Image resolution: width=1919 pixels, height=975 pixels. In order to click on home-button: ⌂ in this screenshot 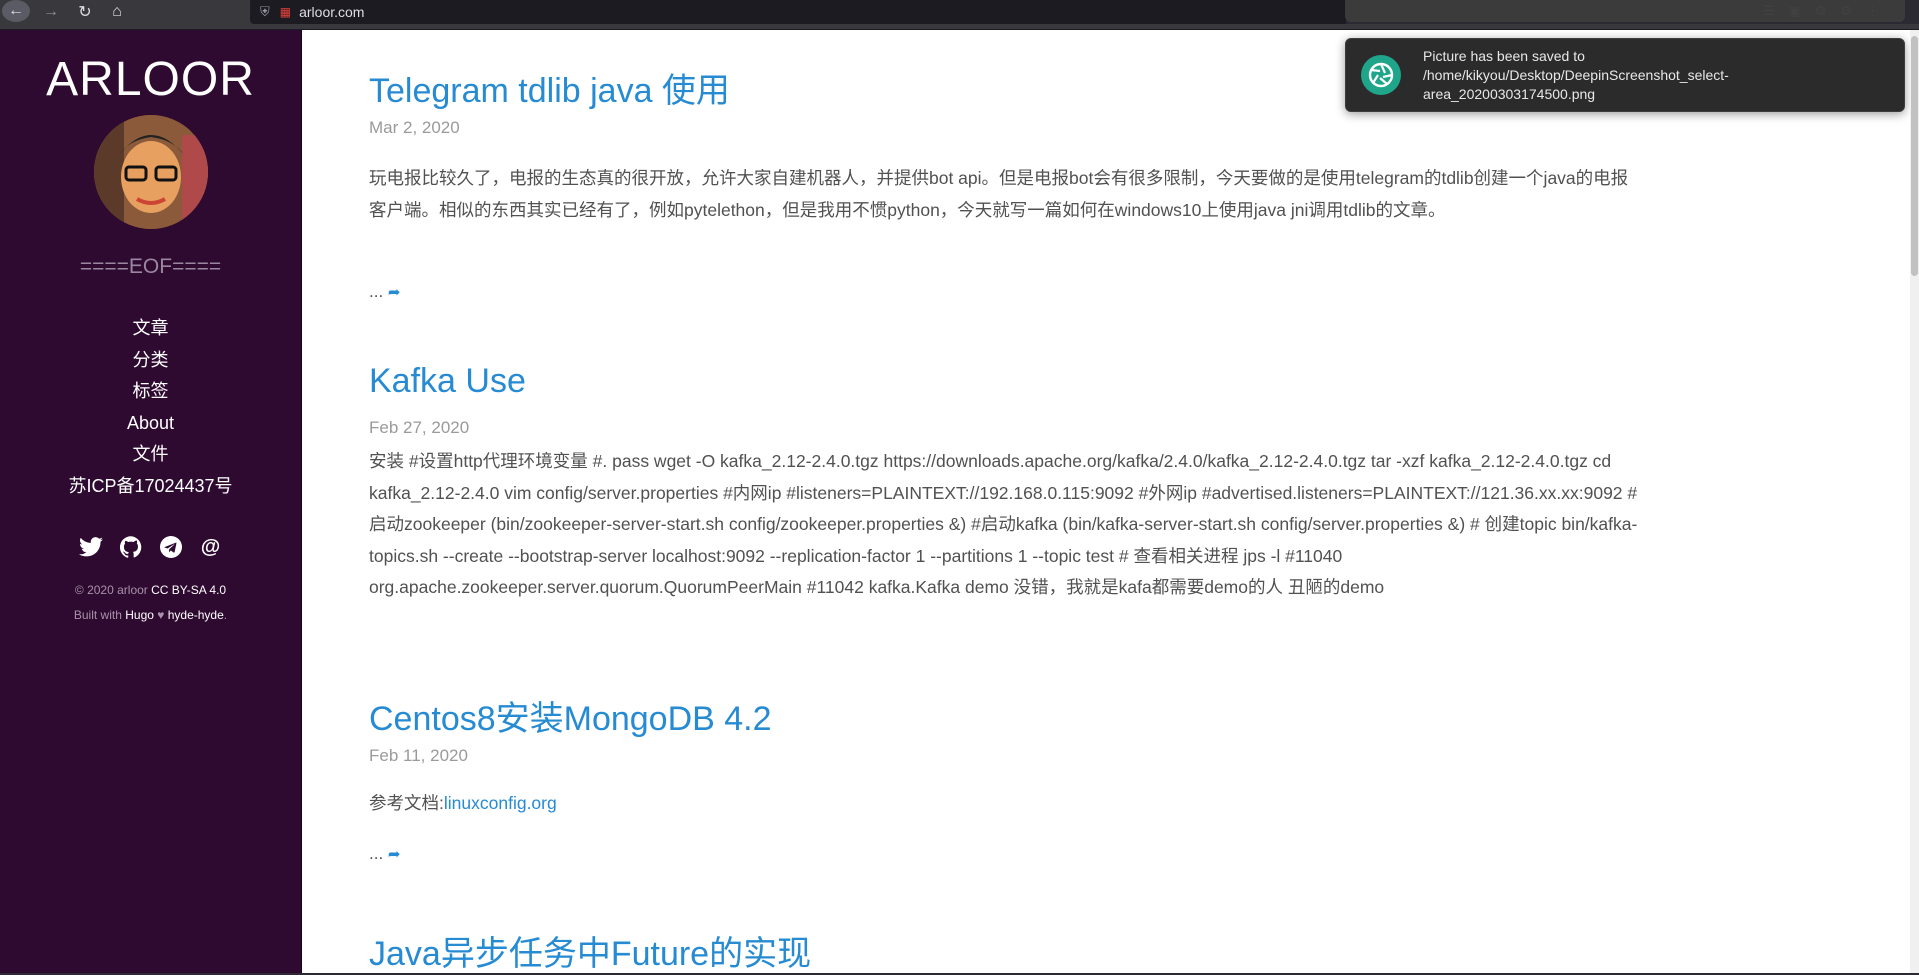, I will do `click(117, 12)`.